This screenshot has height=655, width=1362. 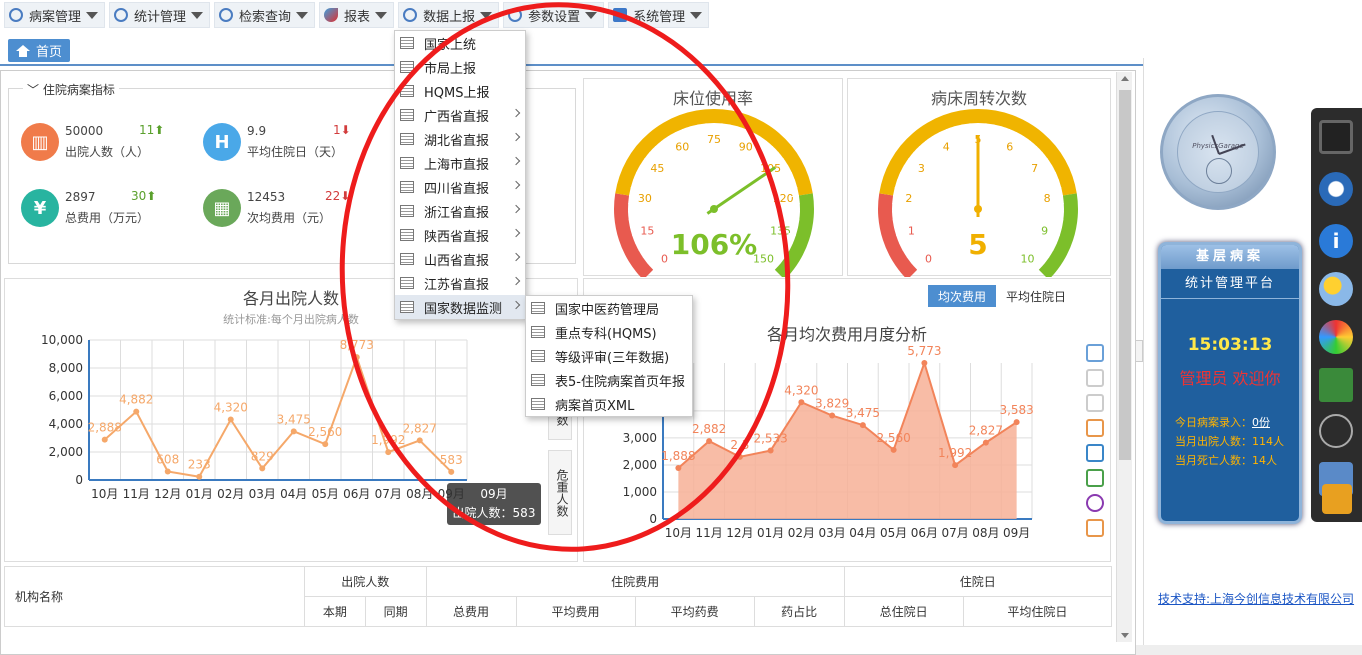 What do you see at coordinates (55, 15) in the screenshot?
I see `menu-item-0: 病案管理` at bounding box center [55, 15].